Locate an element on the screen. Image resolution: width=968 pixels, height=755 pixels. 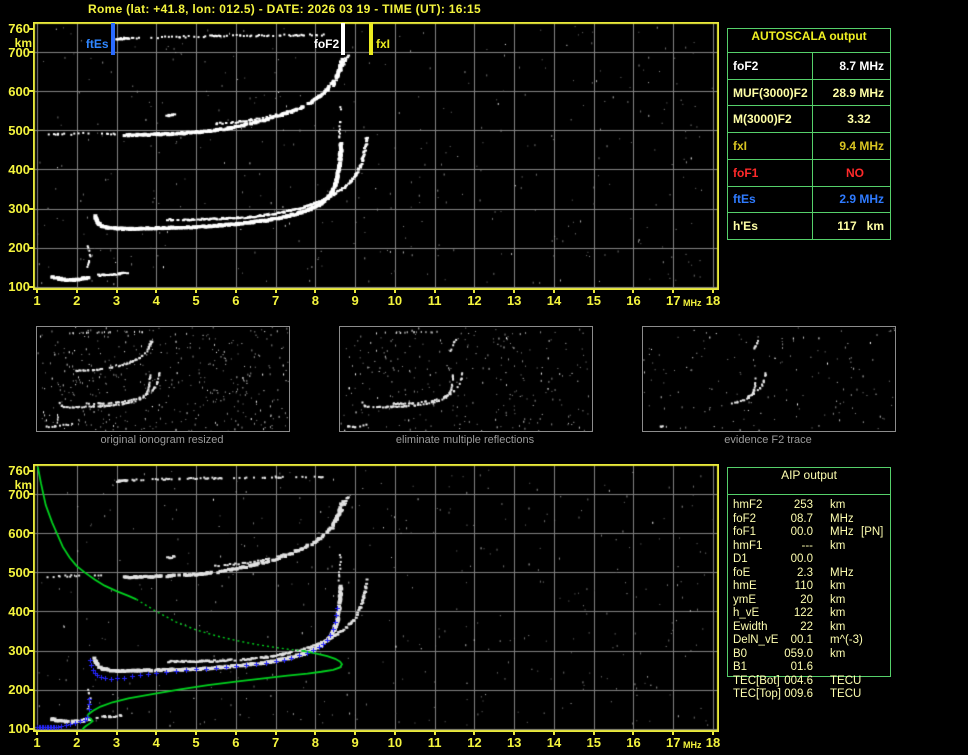
row-label: M(3000)F2 is located at coordinates (770, 119).